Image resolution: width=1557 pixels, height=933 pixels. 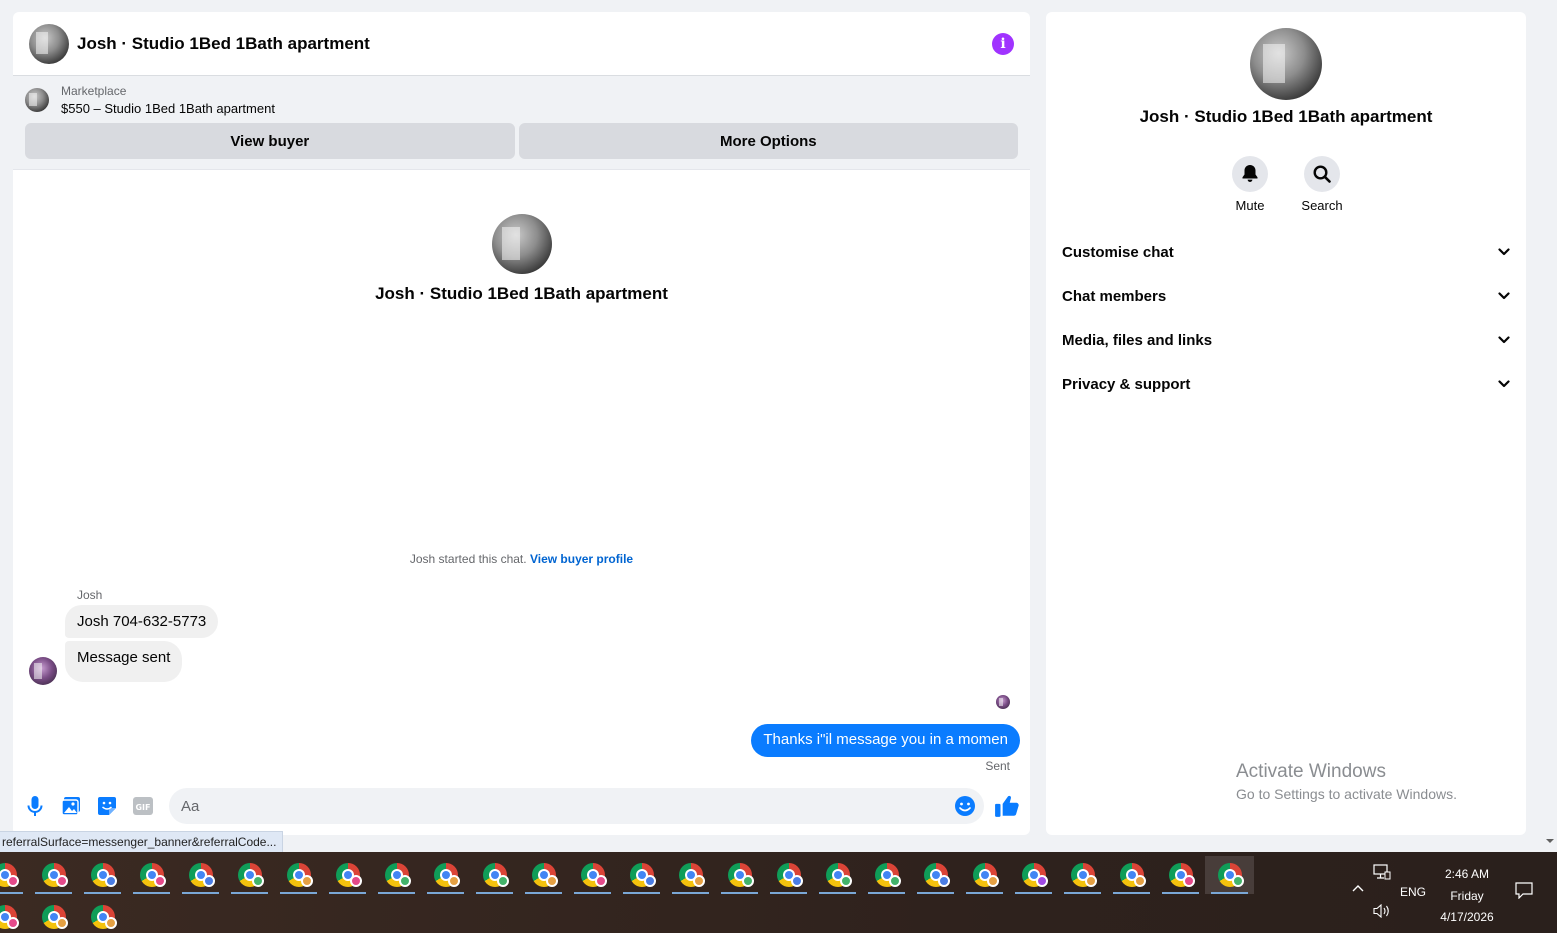 I want to click on conversation-avatar, so click(x=49, y=43).